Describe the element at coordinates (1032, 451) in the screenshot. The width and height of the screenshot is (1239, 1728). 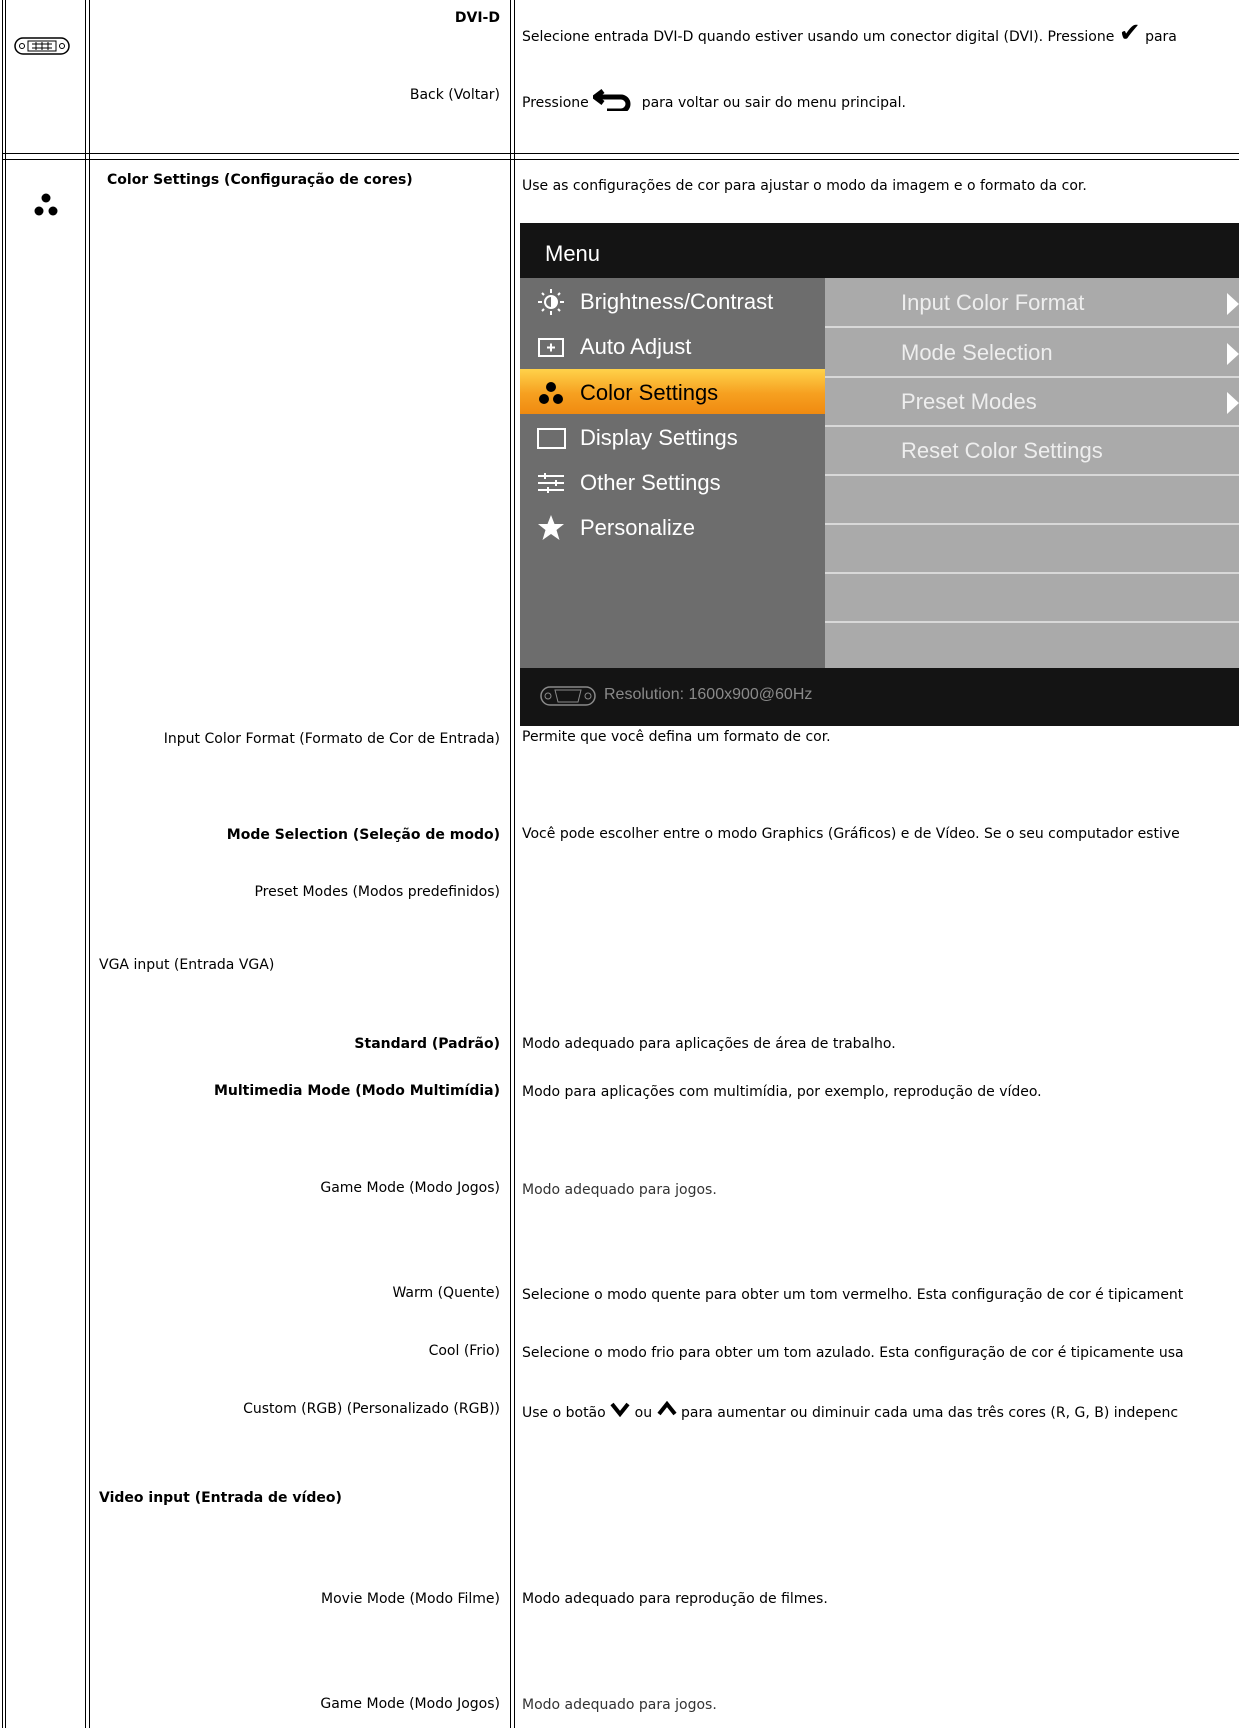
I see `osd-sub-reset-color-settings: Reset Color Settings` at that location.